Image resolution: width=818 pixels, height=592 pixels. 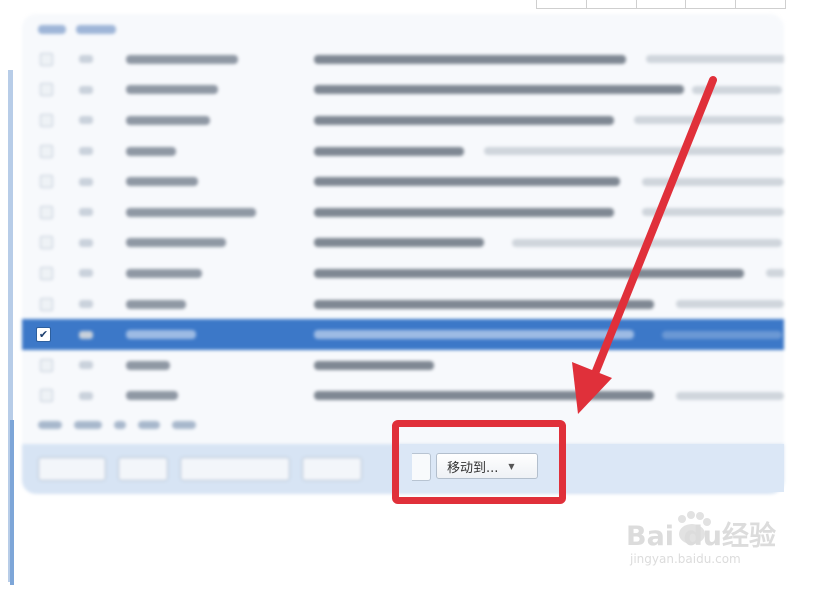 I want to click on baidu-jingyan-watermark: Bai du经验 jingyan.baidu.com, so click(x=701, y=543).